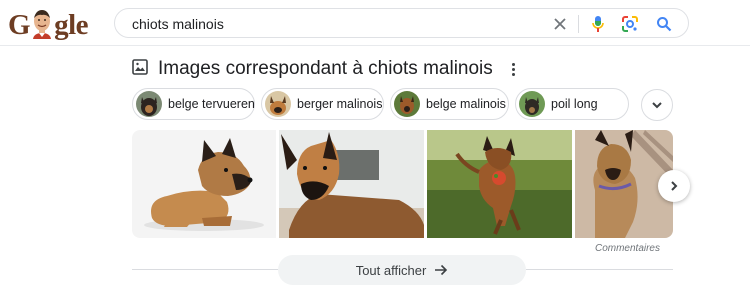 The image size is (750, 301). Describe the element at coordinates (513, 69) in the screenshot. I see `more-options-icon` at that location.